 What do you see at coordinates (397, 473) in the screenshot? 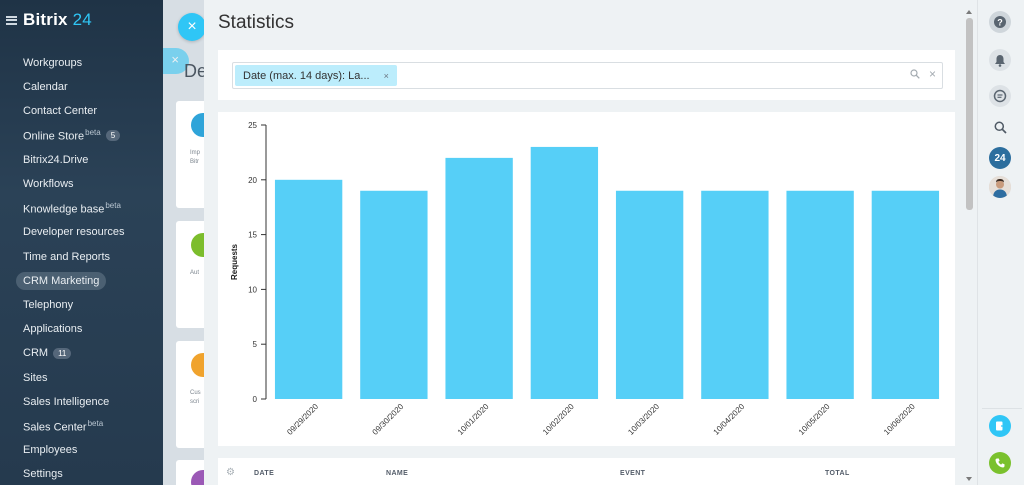
I see `column-header-name: NAME` at bounding box center [397, 473].